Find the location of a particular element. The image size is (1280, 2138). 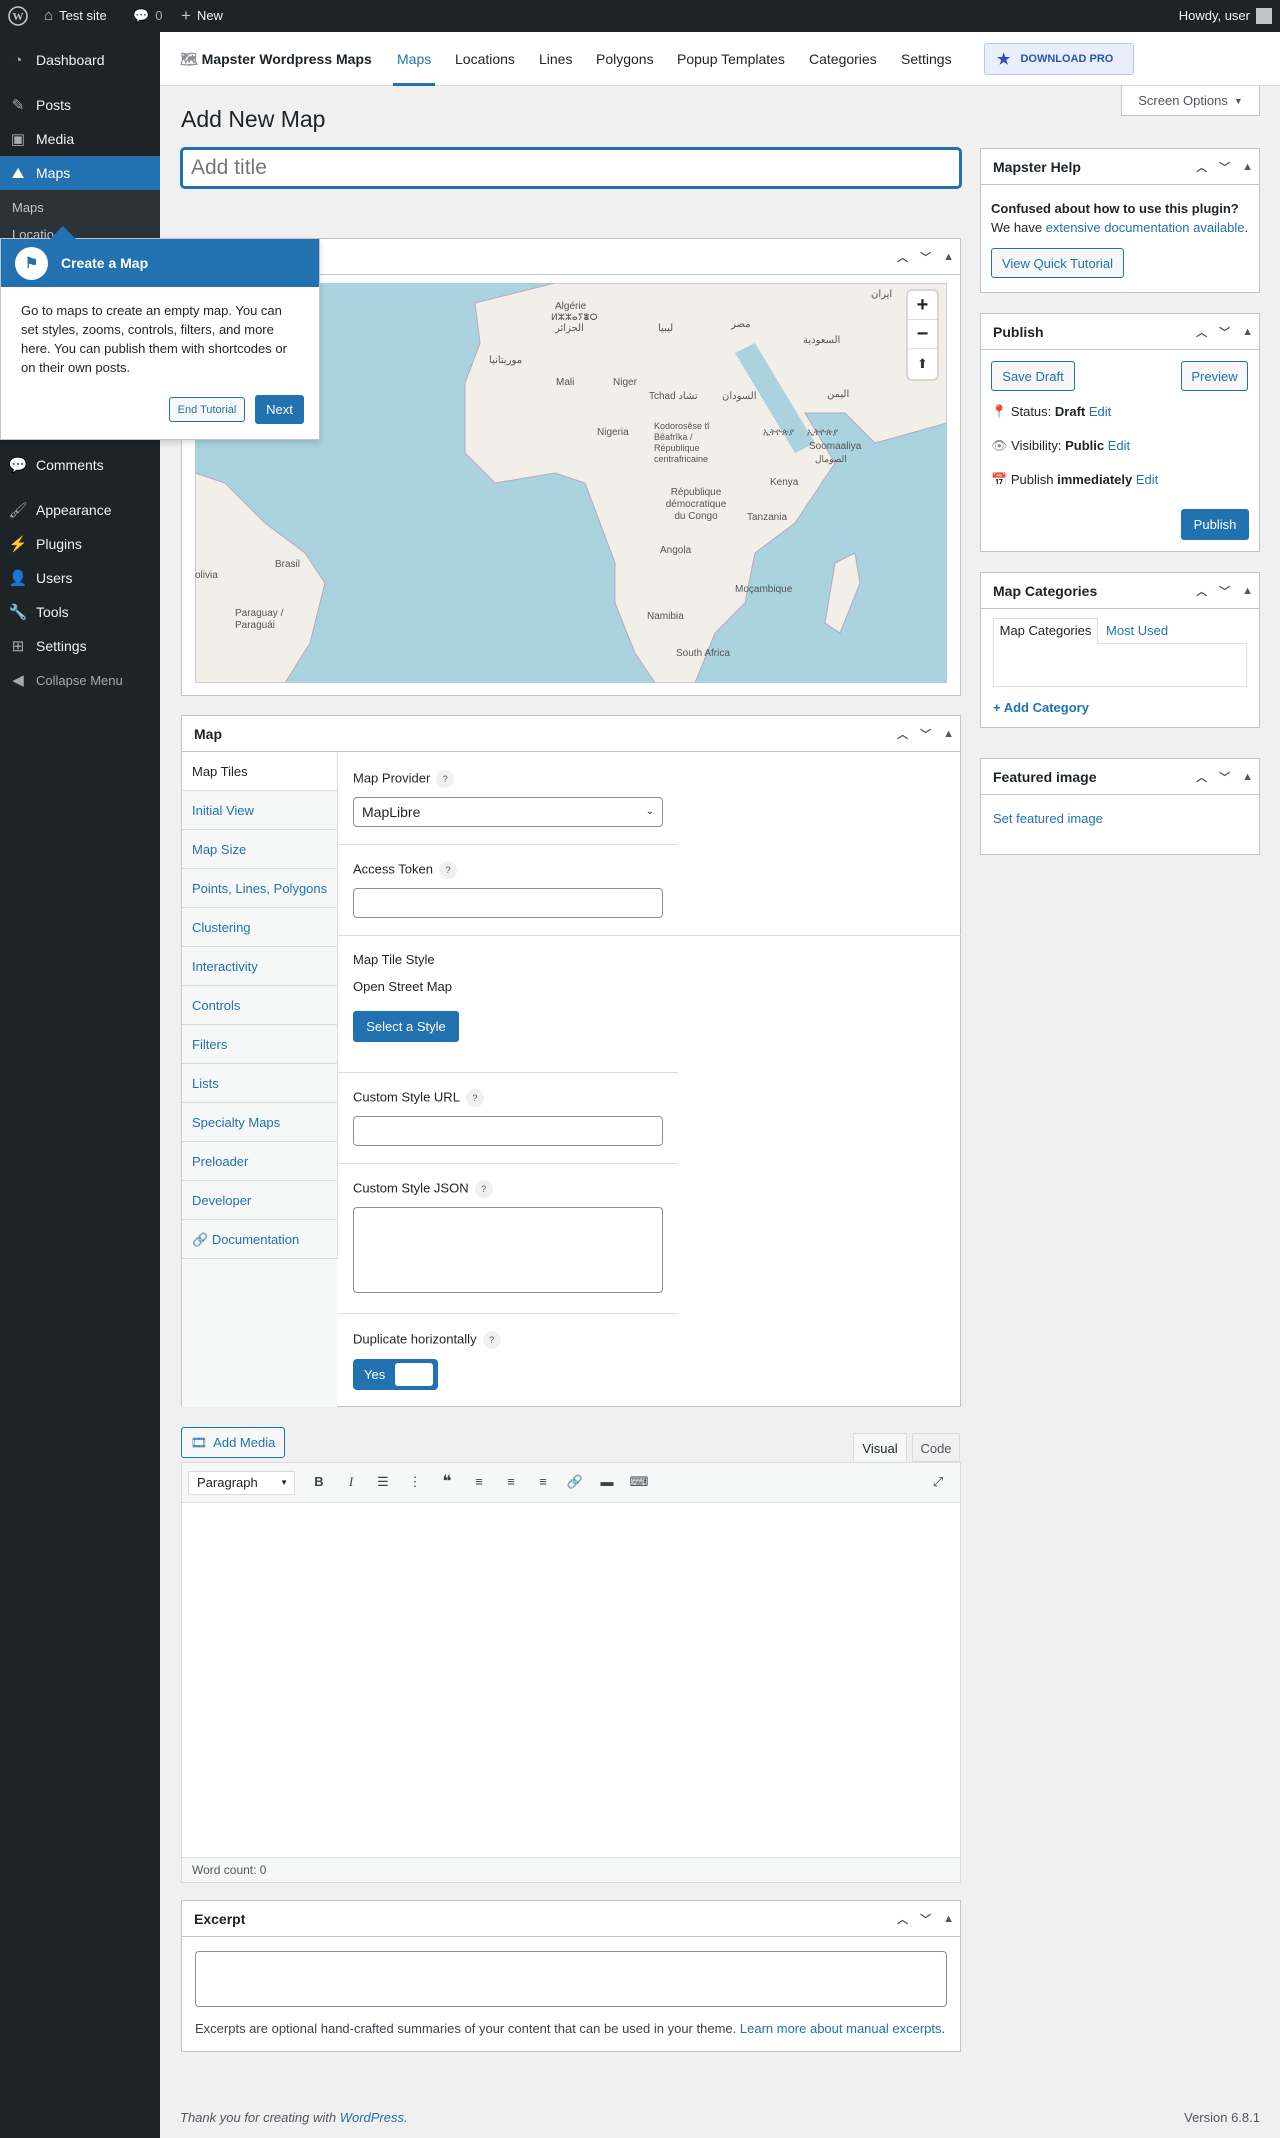

custom-style-json-textarea is located at coordinates (508, 1250).